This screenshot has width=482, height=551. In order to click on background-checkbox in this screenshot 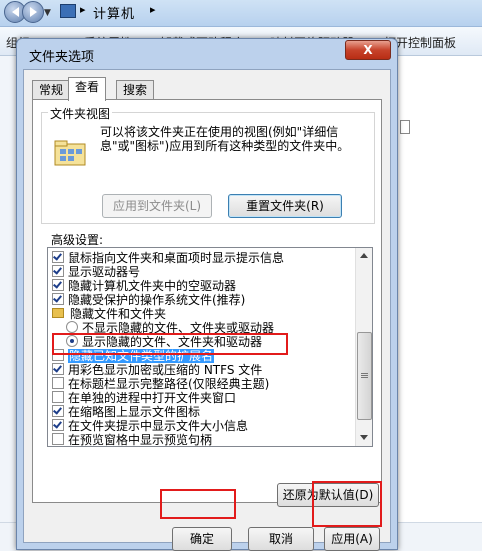, I will do `click(405, 127)`.